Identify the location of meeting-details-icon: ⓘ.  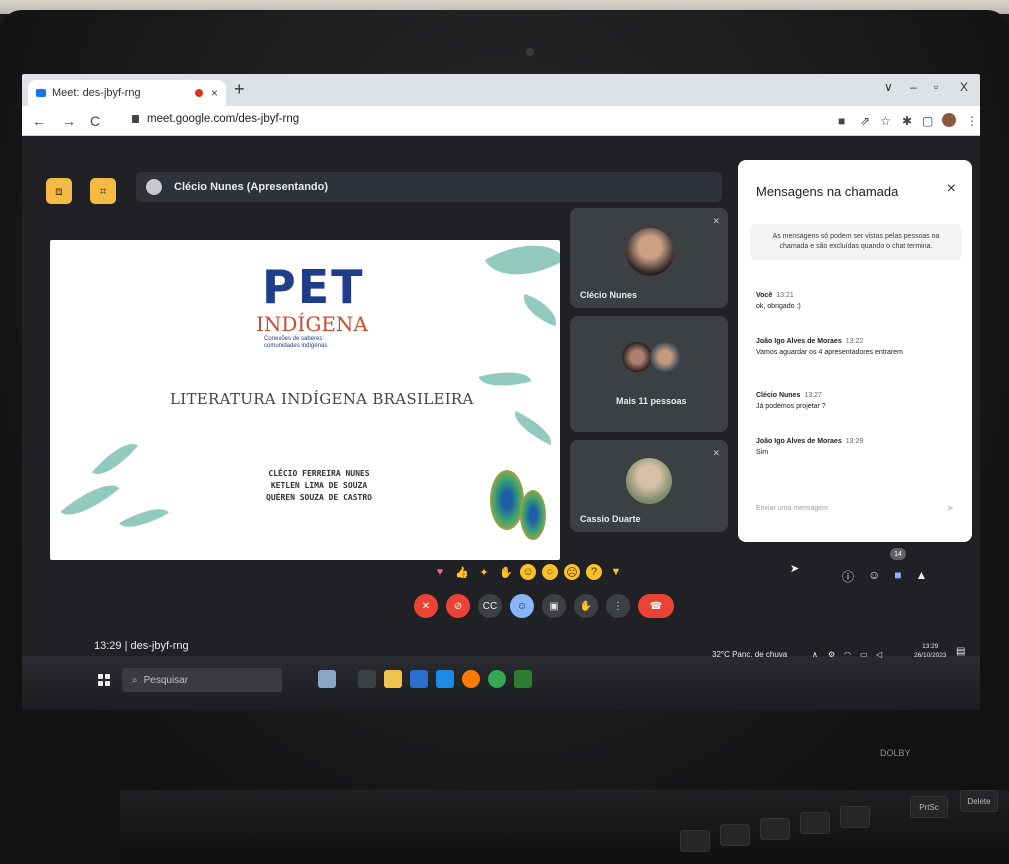
(848, 576).